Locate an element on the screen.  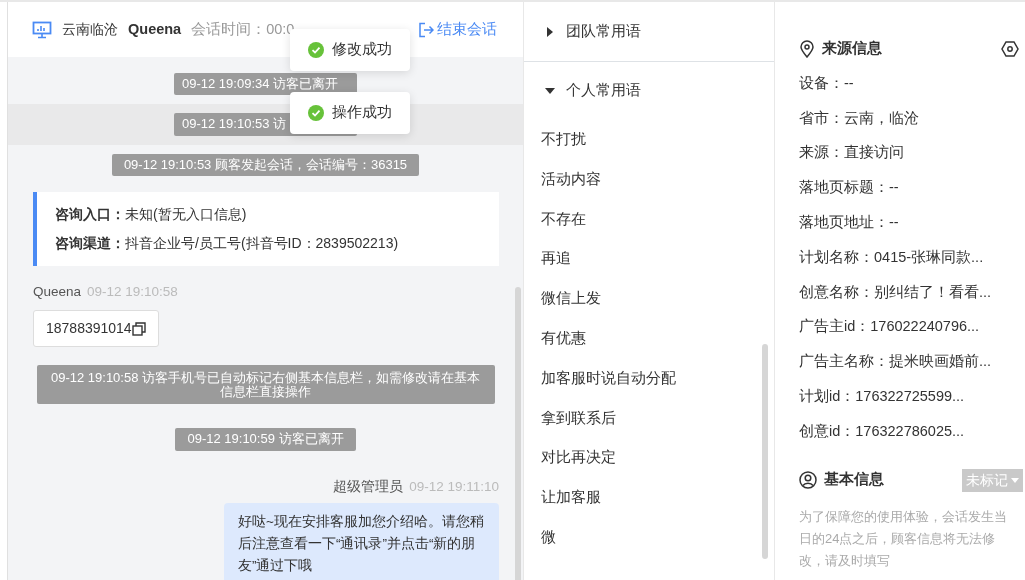
system-notice: 09-12 19:10:58 访客手机号已自动标记右侧基本信息栏，如需修改请在基本信息栏直接操作 is located at coordinates (265, 385).